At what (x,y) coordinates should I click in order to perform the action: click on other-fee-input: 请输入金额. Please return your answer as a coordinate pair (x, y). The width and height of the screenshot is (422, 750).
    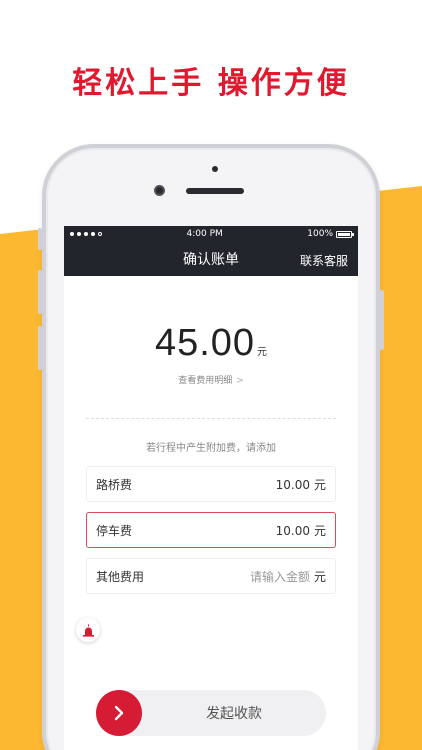
    Looking at the image, I should click on (280, 577).